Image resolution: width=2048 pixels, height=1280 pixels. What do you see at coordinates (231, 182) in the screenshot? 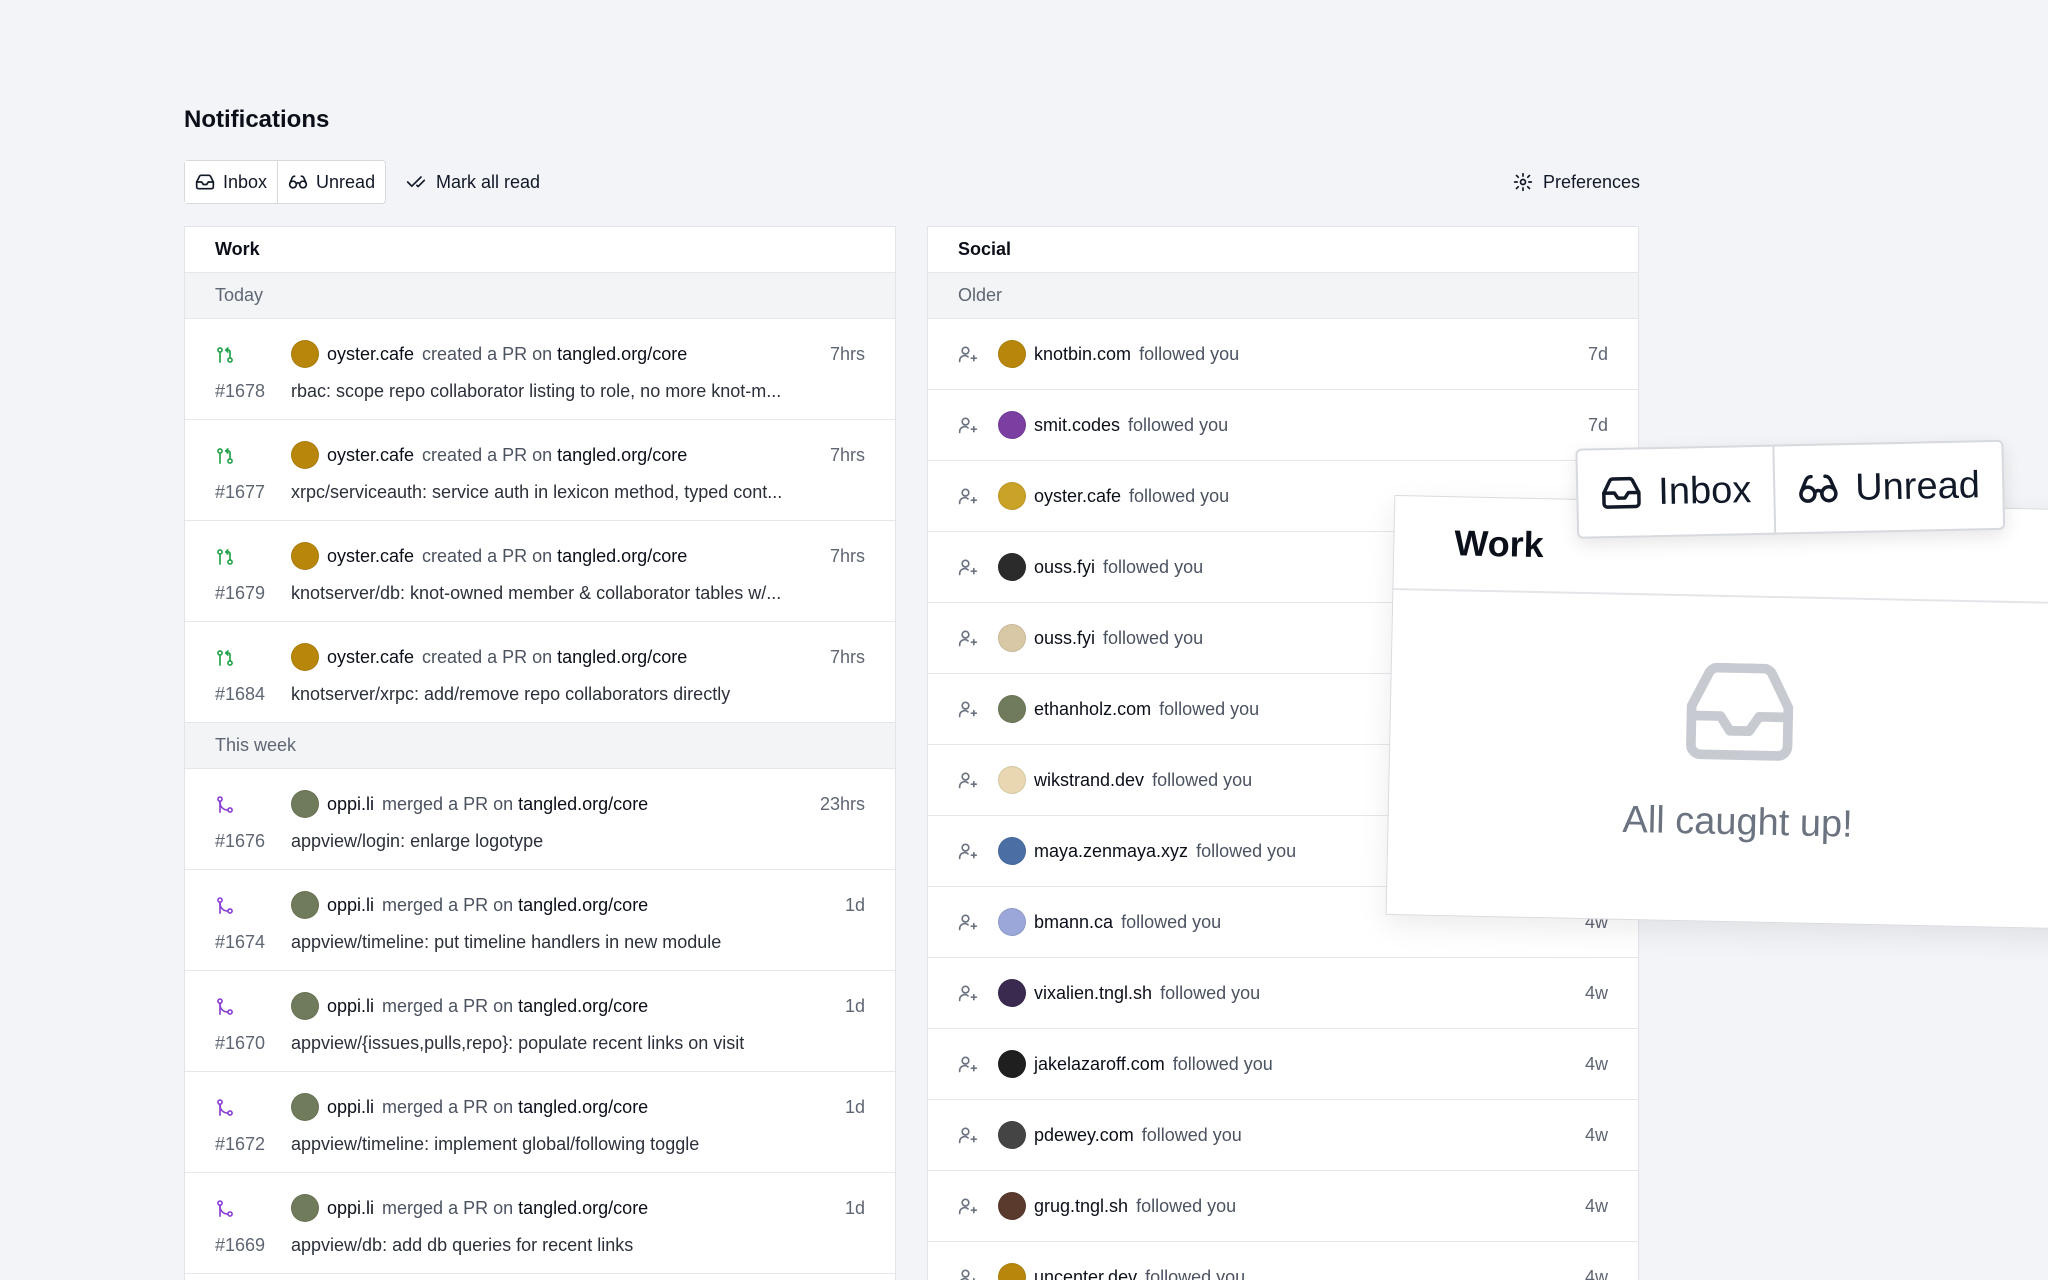
I see `inbox-tab: Inbox` at bounding box center [231, 182].